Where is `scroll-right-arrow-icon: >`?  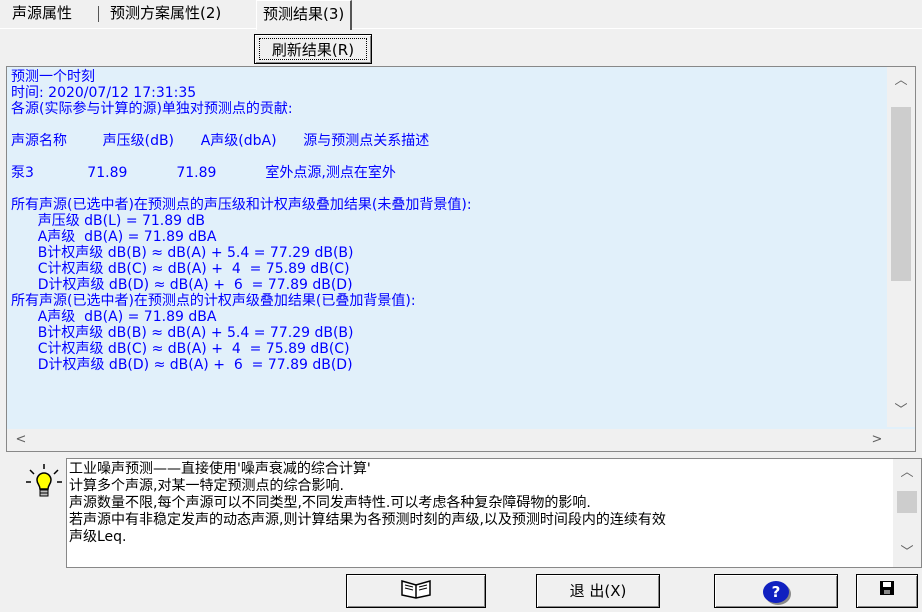 scroll-right-arrow-icon: > is located at coordinates (877, 440).